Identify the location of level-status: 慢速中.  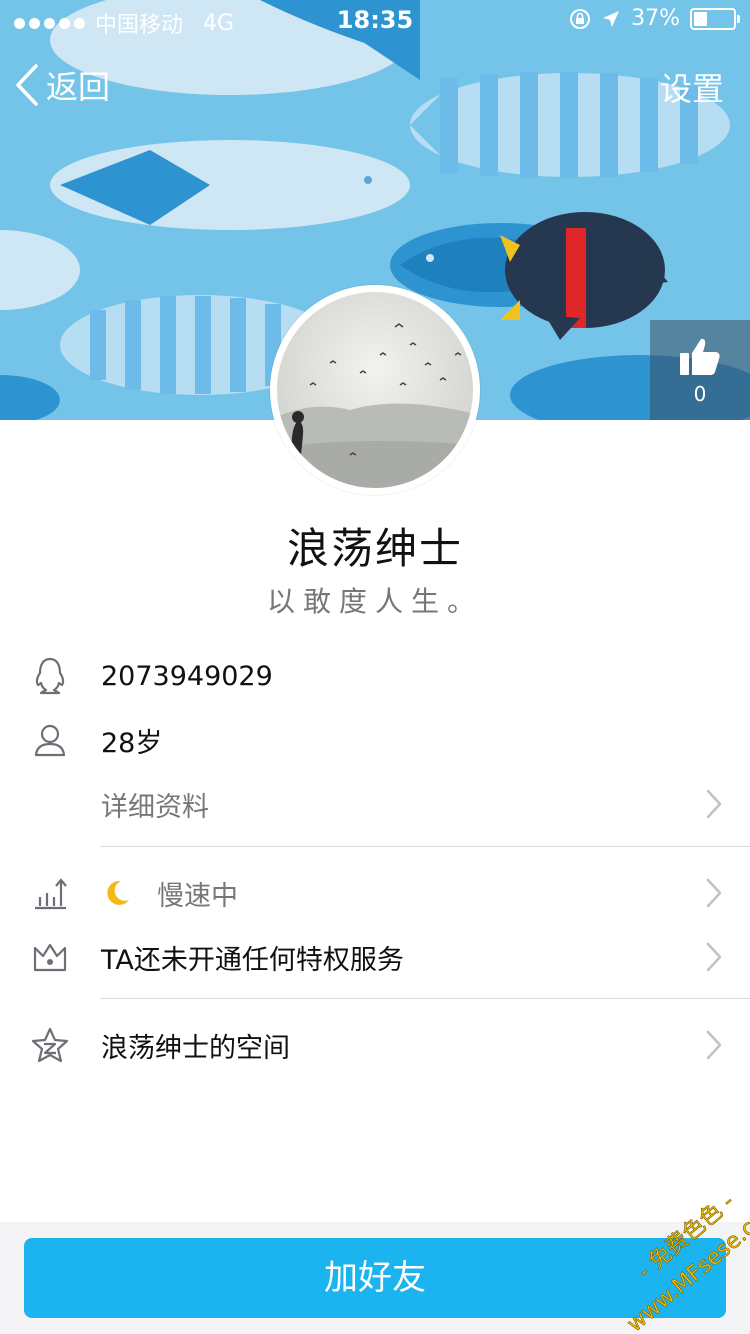
(197, 896).